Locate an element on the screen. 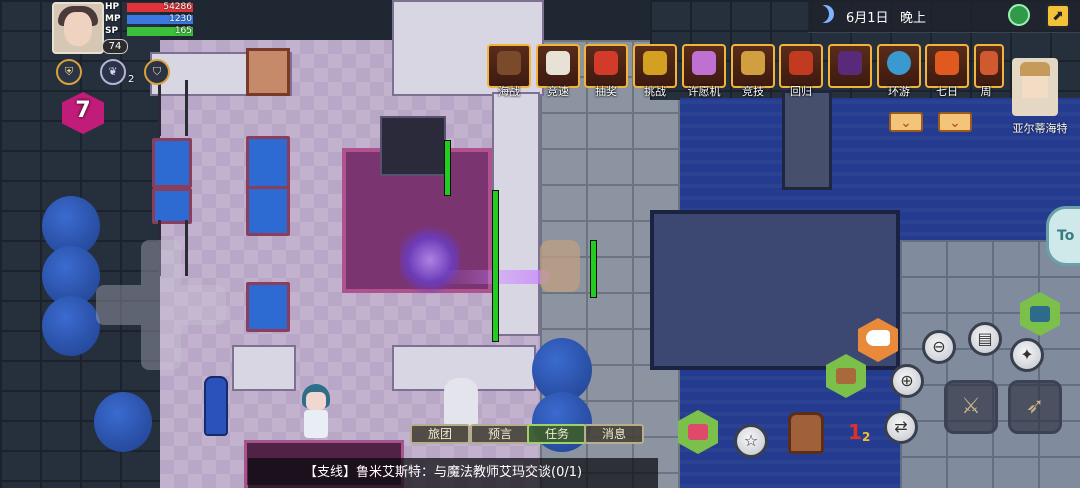  chat-tab-guild: 旅团 is located at coordinates (440, 434).